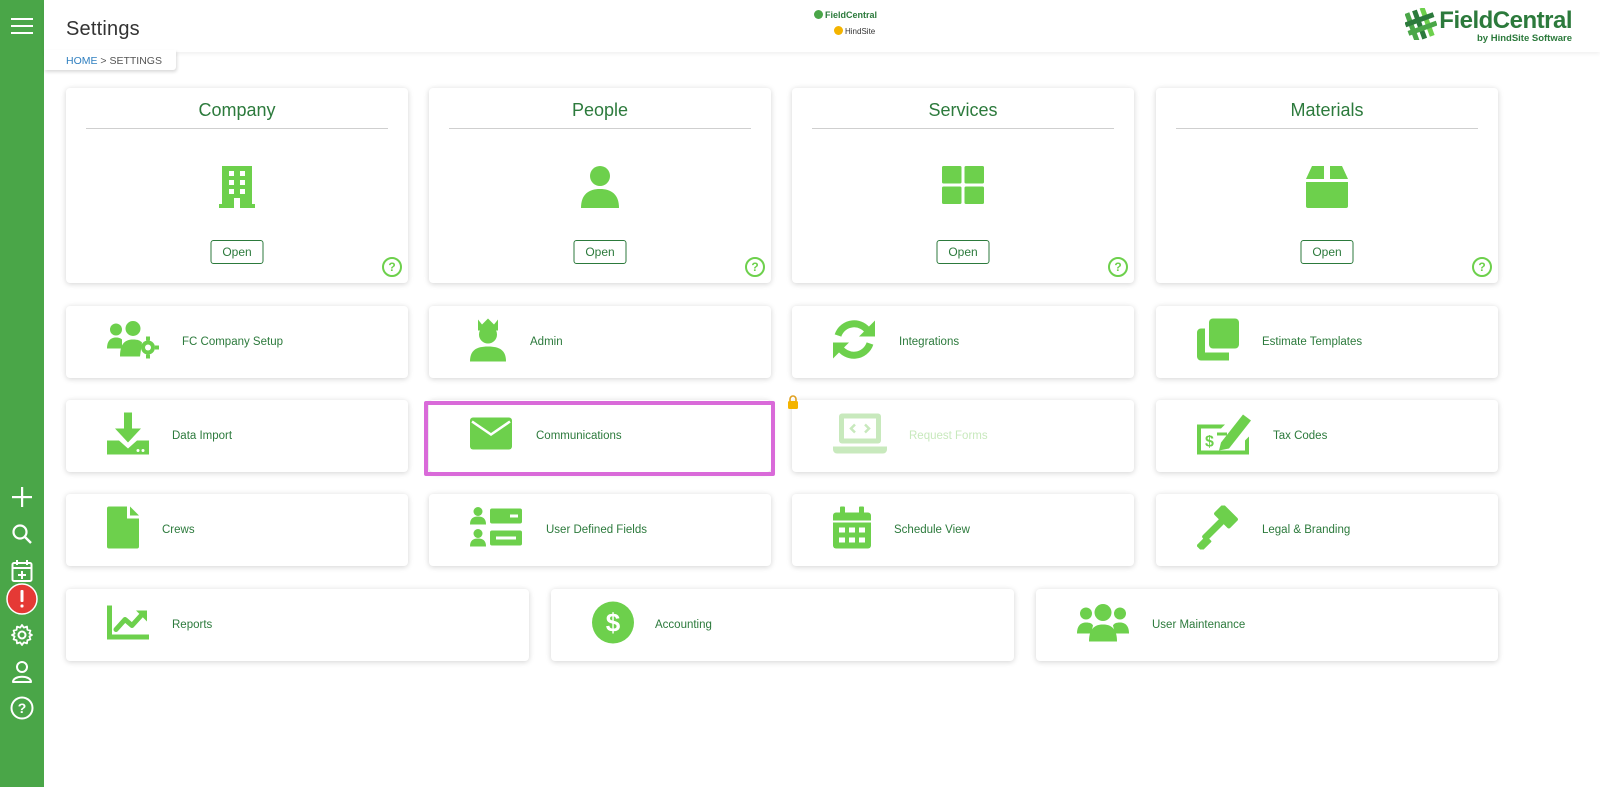 This screenshot has width=1600, height=787. What do you see at coordinates (202, 436) in the screenshot?
I see `tile-label: Data Import` at bounding box center [202, 436].